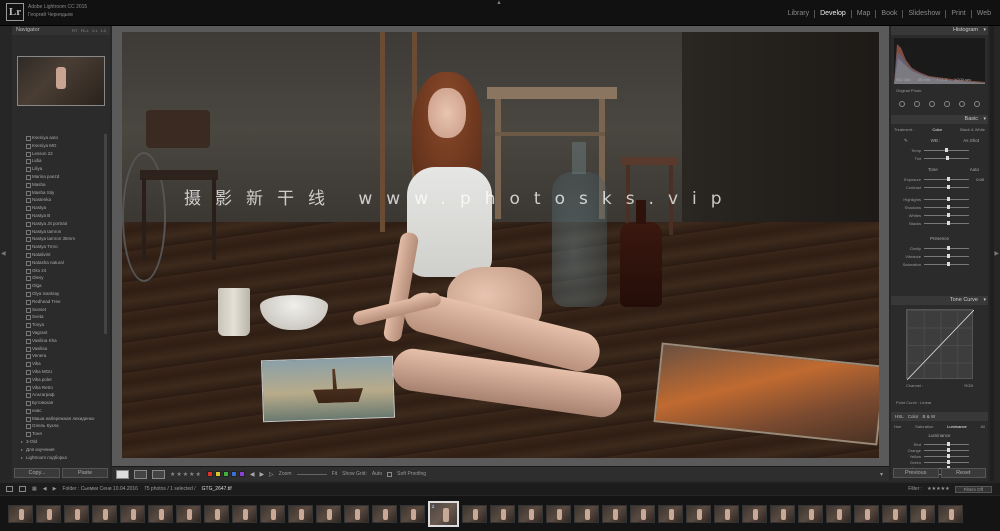 This screenshot has width=1000, height=531. Describe the element at coordinates (61, 185) in the screenshot. I see `folder-item: Masha` at that location.